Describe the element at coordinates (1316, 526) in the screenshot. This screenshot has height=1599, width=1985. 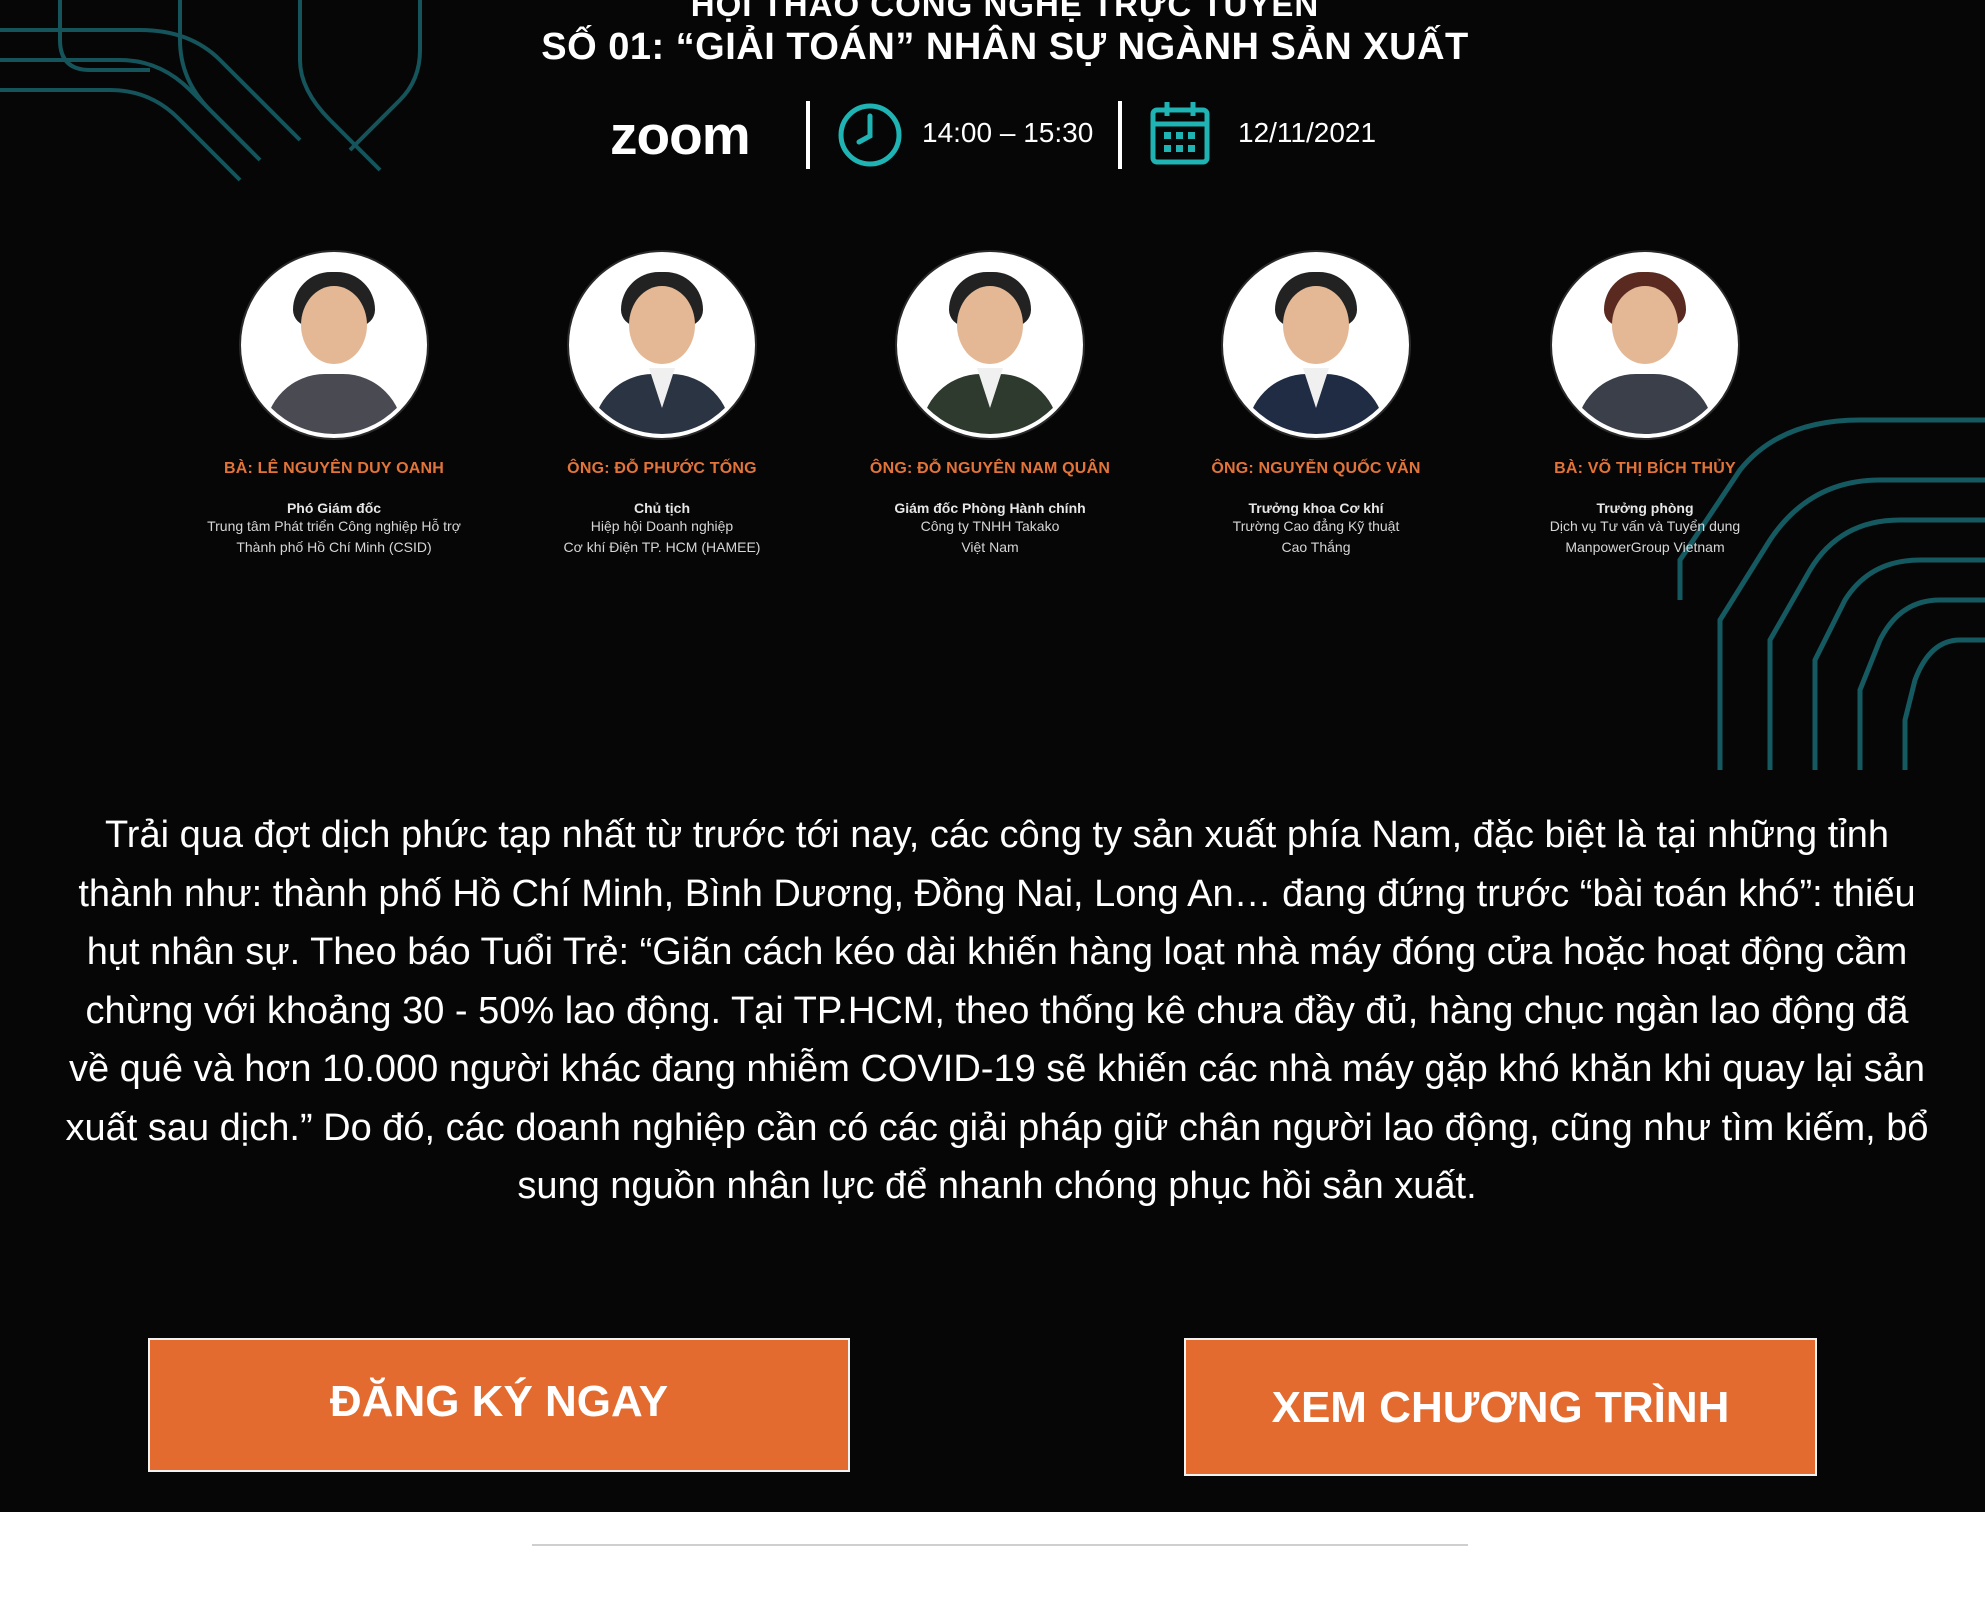
I see `speaker-org: Trường Cao đẳng Kỹ thuật` at that location.